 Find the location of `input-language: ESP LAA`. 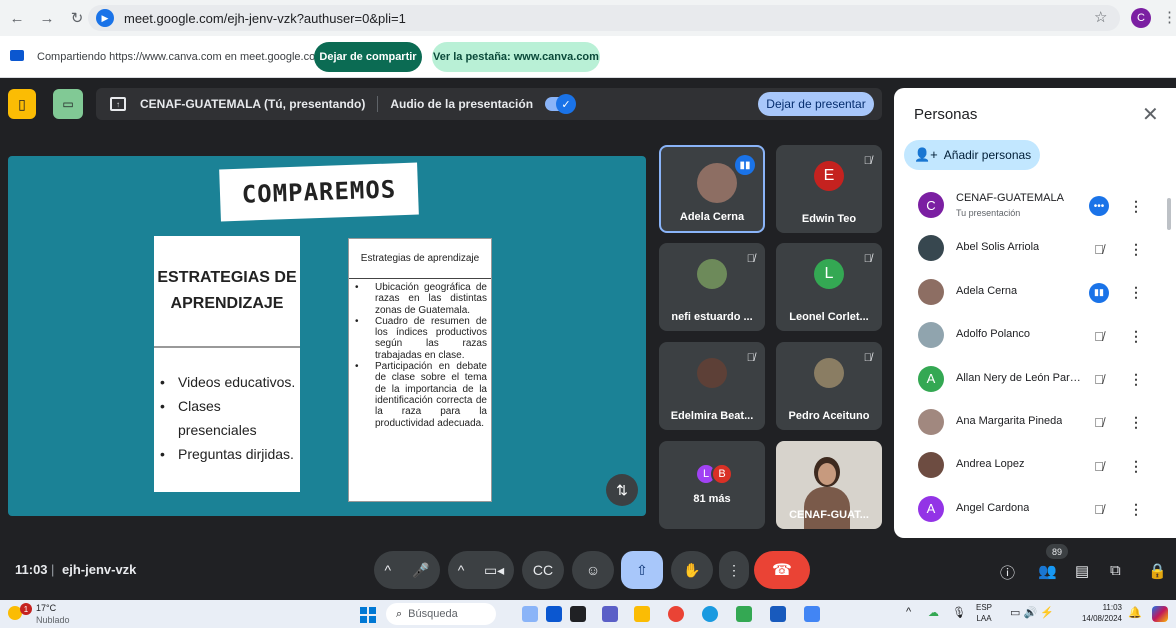

input-language: ESP LAA is located at coordinates (984, 613).